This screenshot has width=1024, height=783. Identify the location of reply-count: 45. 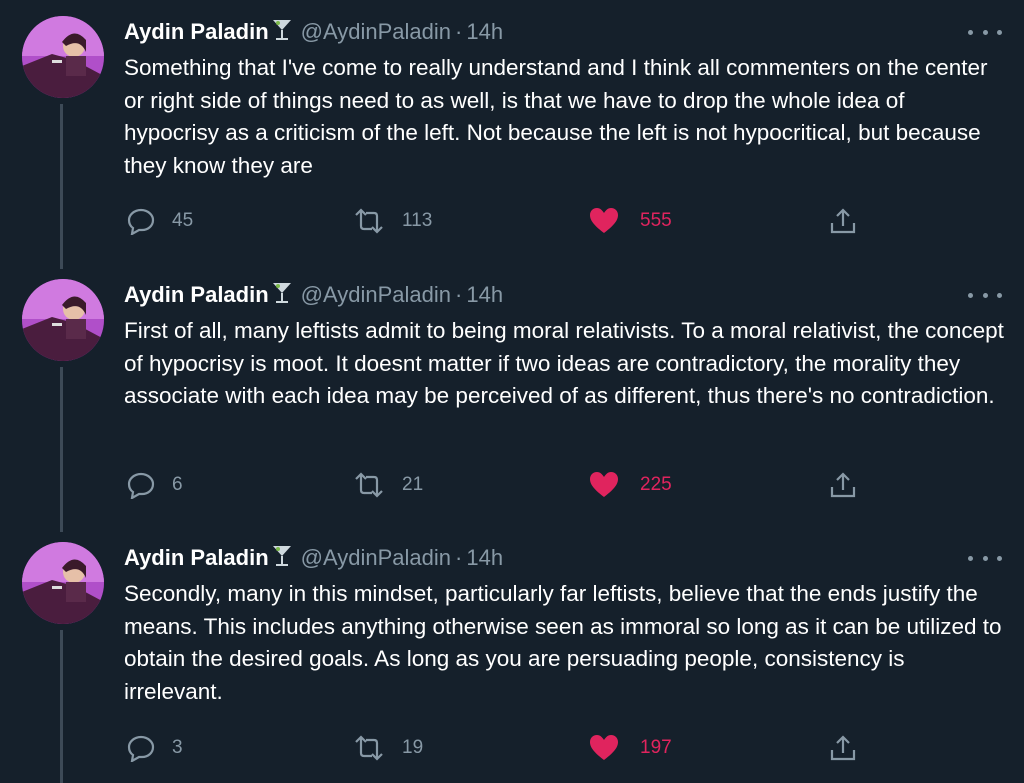
(183, 220).